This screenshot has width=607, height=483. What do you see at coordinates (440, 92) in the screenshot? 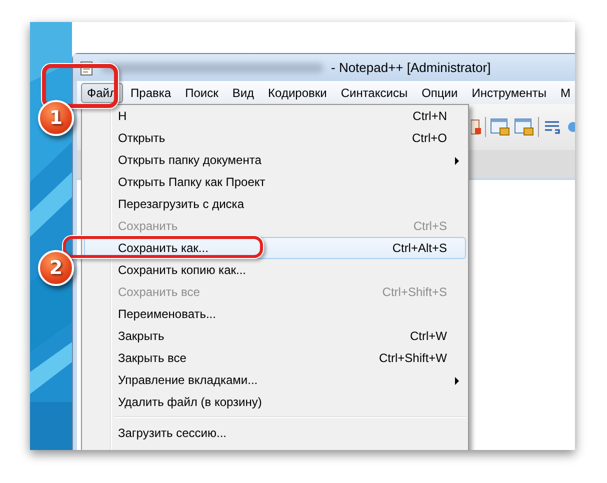
I see `menu-bar-item: Опции` at bounding box center [440, 92].